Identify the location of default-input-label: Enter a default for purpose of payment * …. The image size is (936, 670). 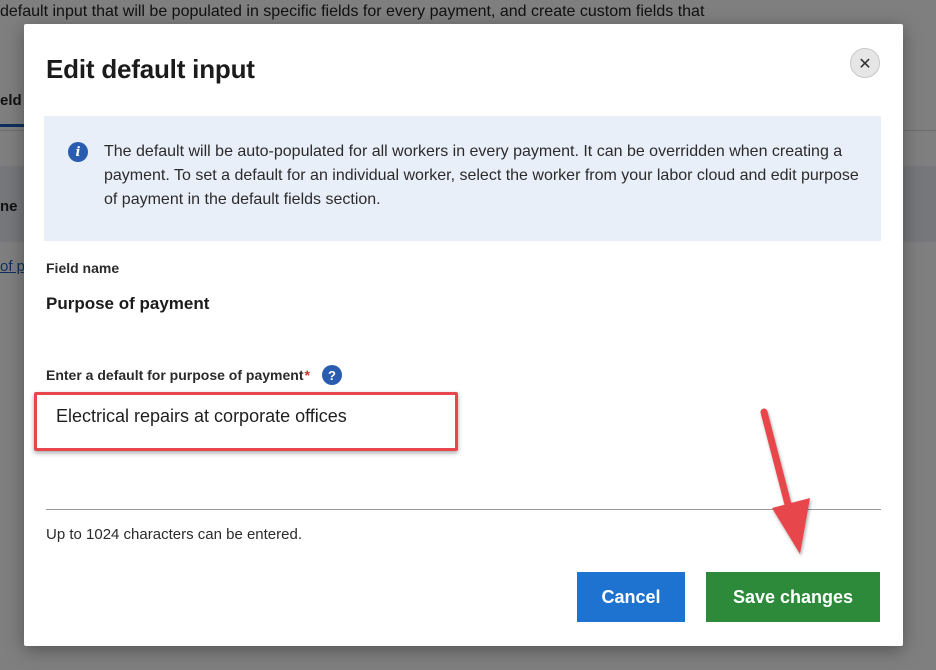
(194, 375).